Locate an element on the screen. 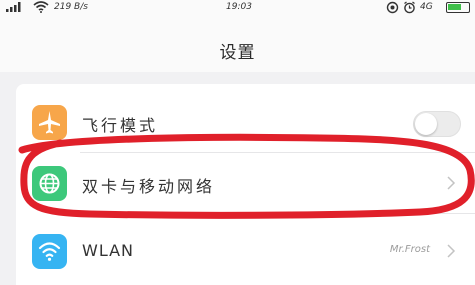  battery-icon is located at coordinates (458, 7).